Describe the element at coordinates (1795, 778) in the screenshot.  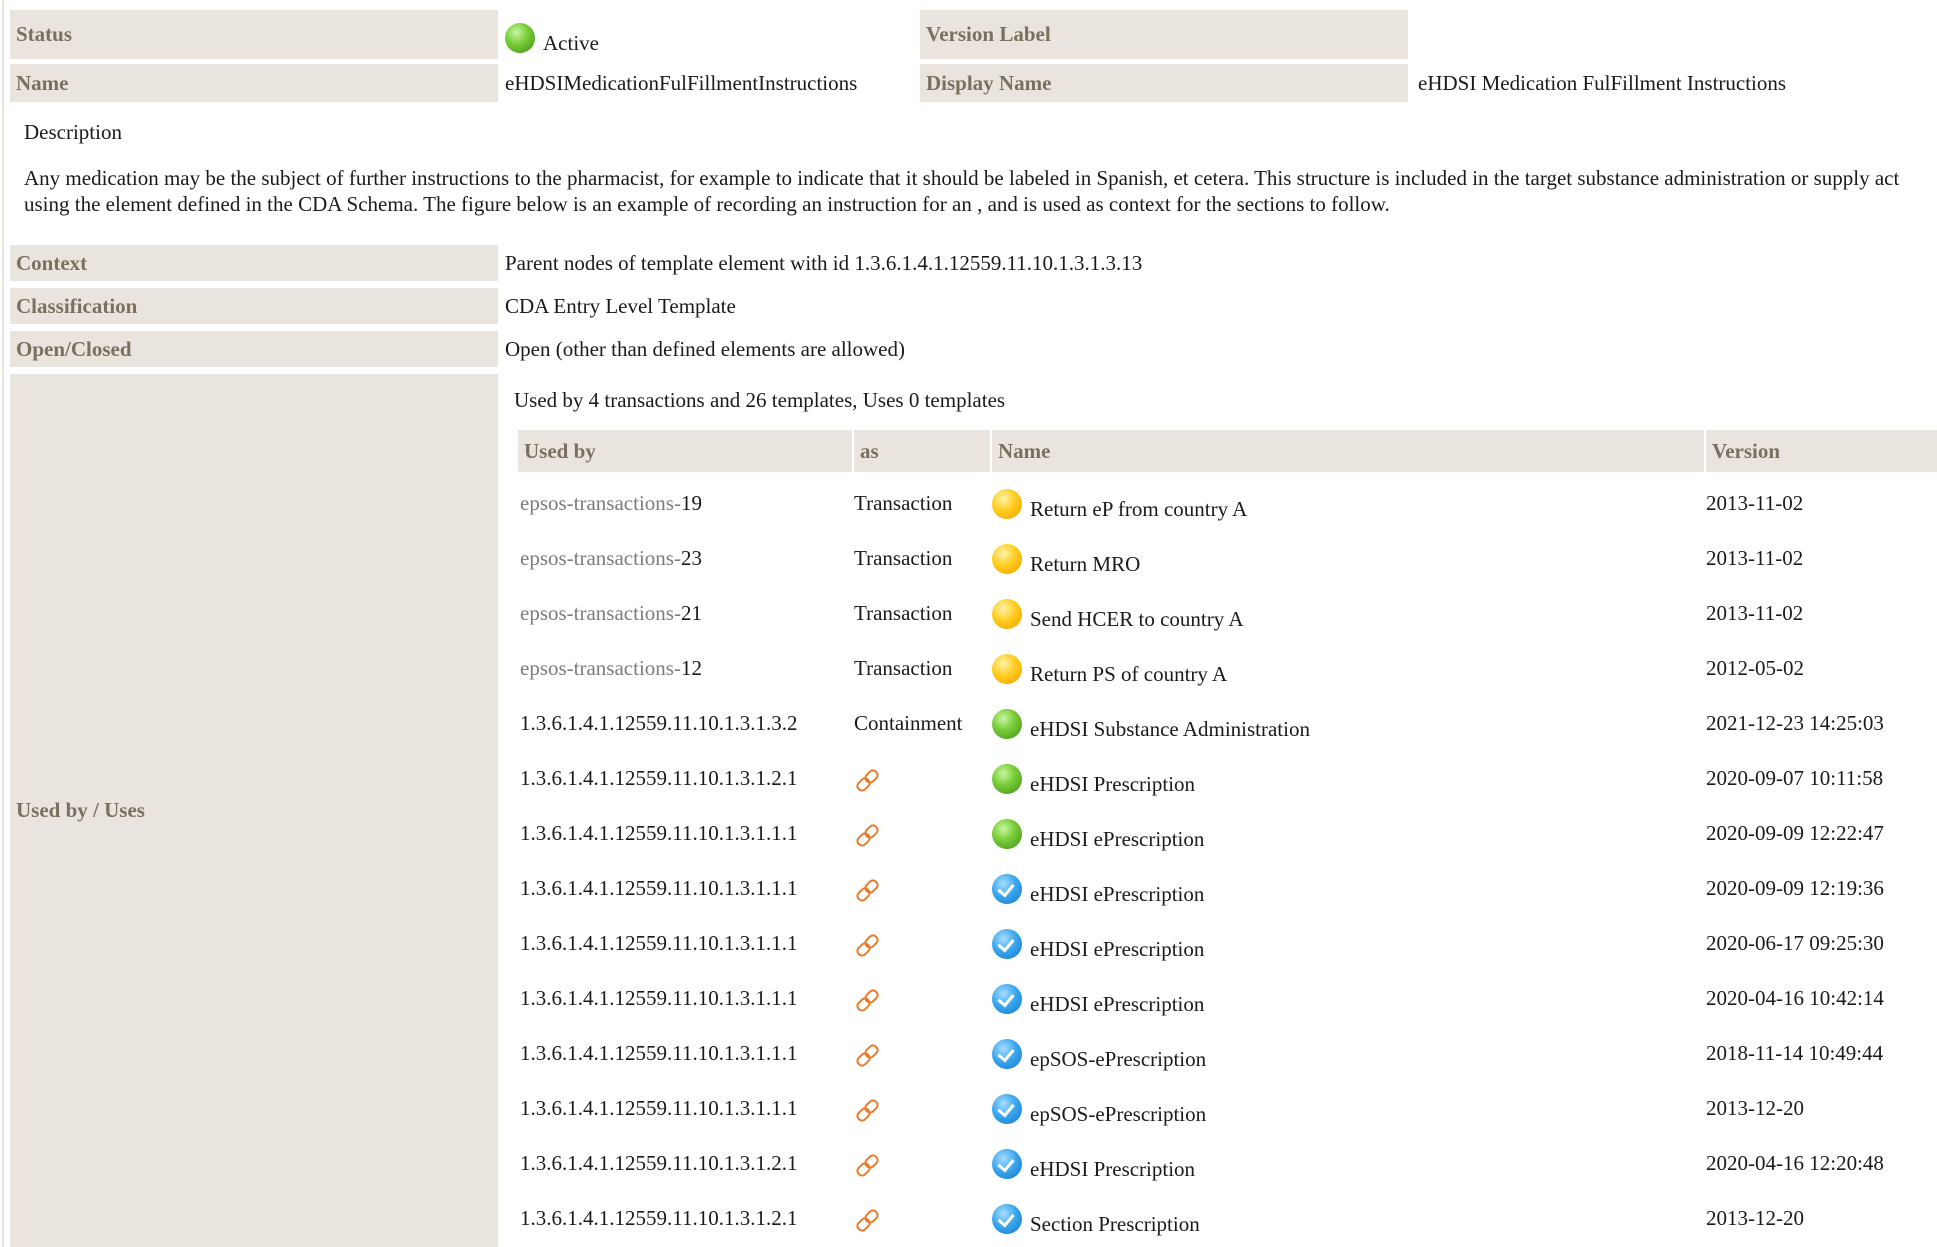
I see `version-cell: 2020-09-07 10:11:58` at that location.